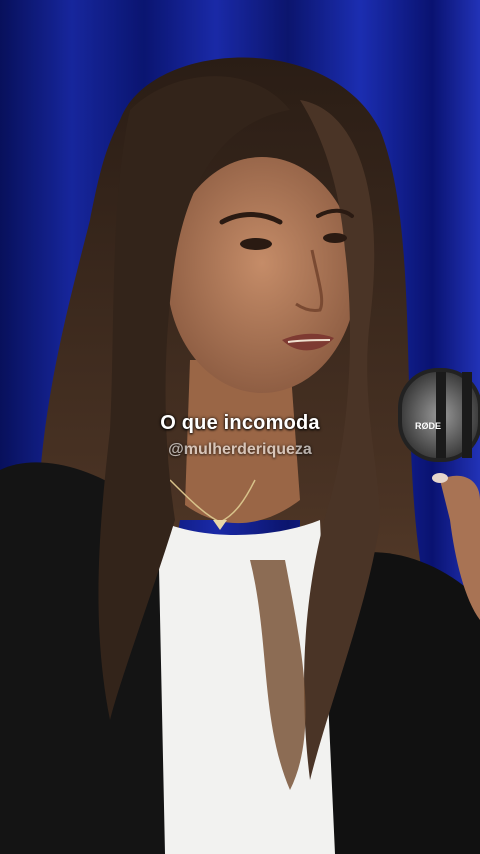  Describe the element at coordinates (262, 275) in the screenshot. I see `face` at that location.